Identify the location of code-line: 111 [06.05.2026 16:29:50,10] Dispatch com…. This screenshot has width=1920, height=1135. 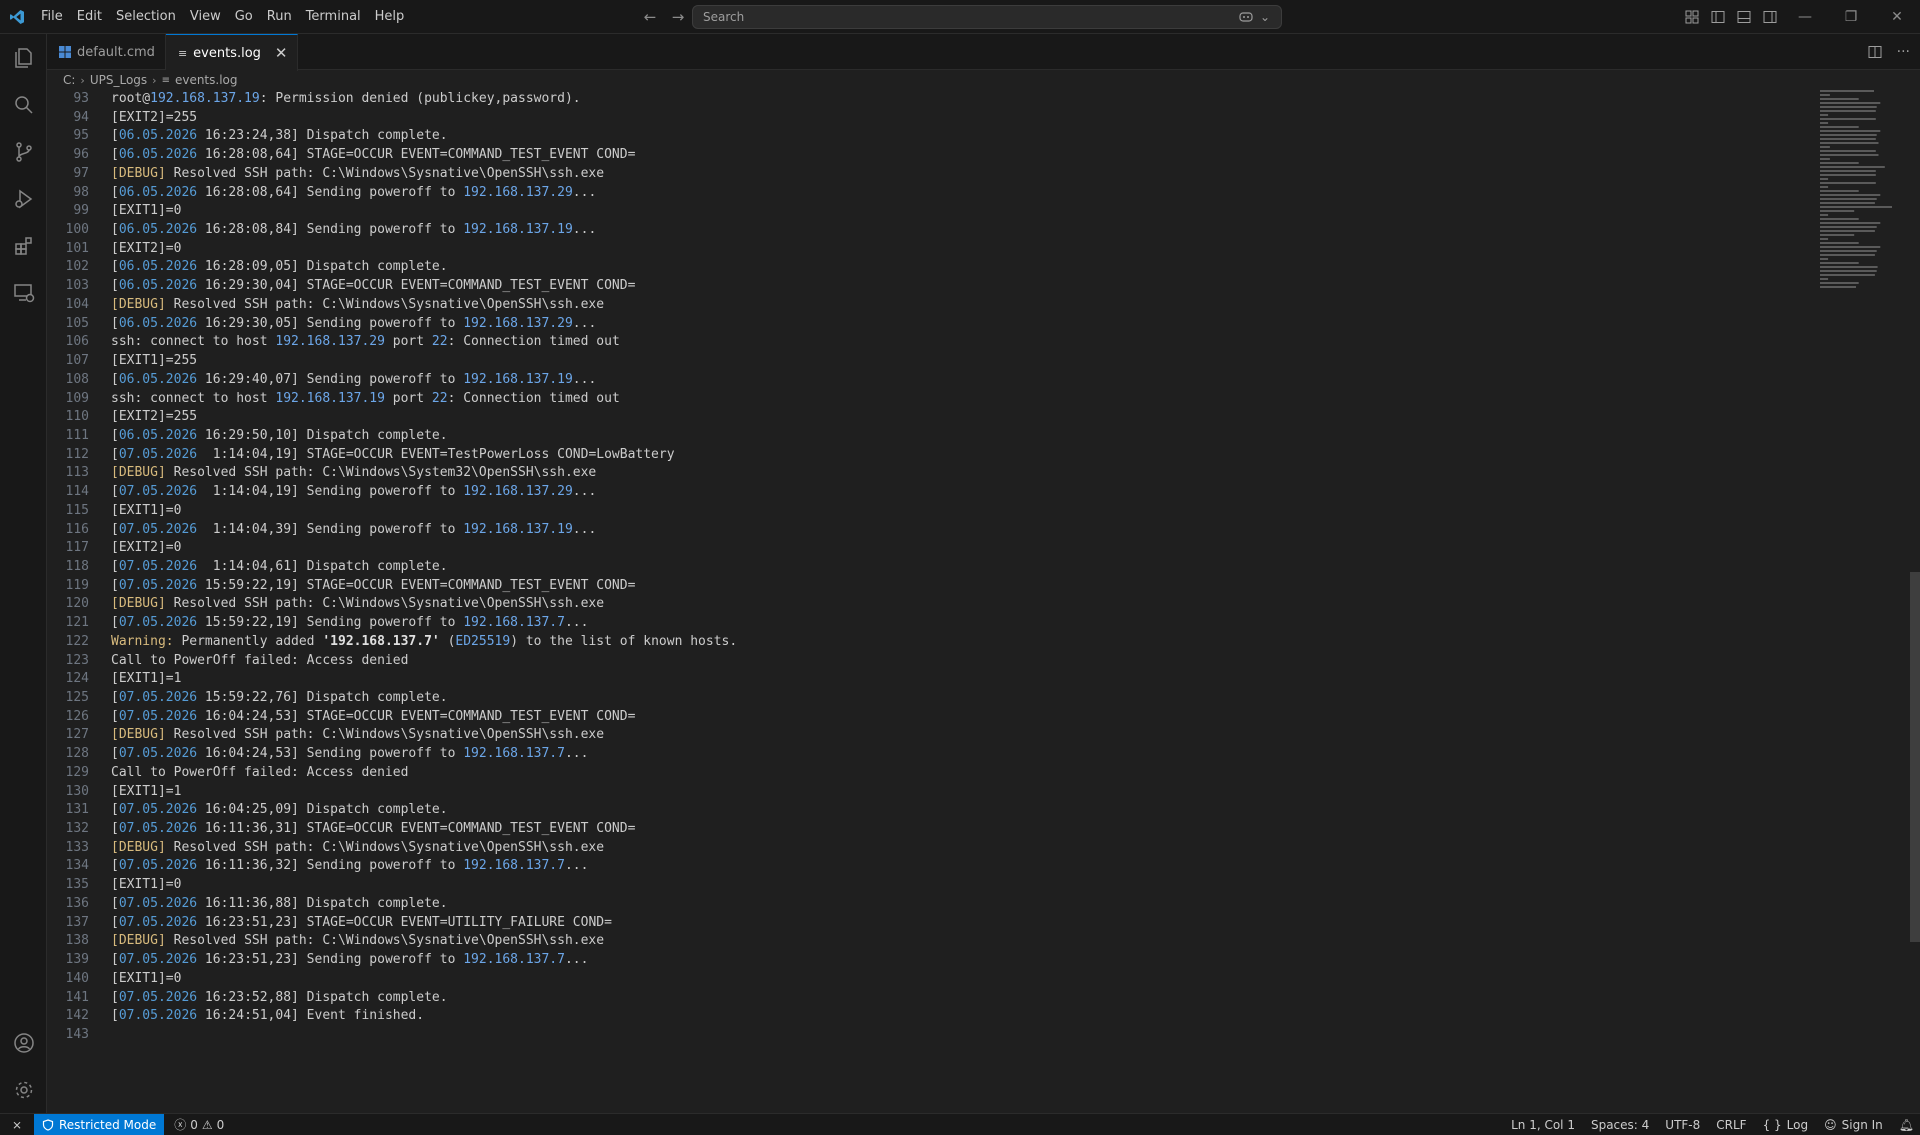
(932, 436).